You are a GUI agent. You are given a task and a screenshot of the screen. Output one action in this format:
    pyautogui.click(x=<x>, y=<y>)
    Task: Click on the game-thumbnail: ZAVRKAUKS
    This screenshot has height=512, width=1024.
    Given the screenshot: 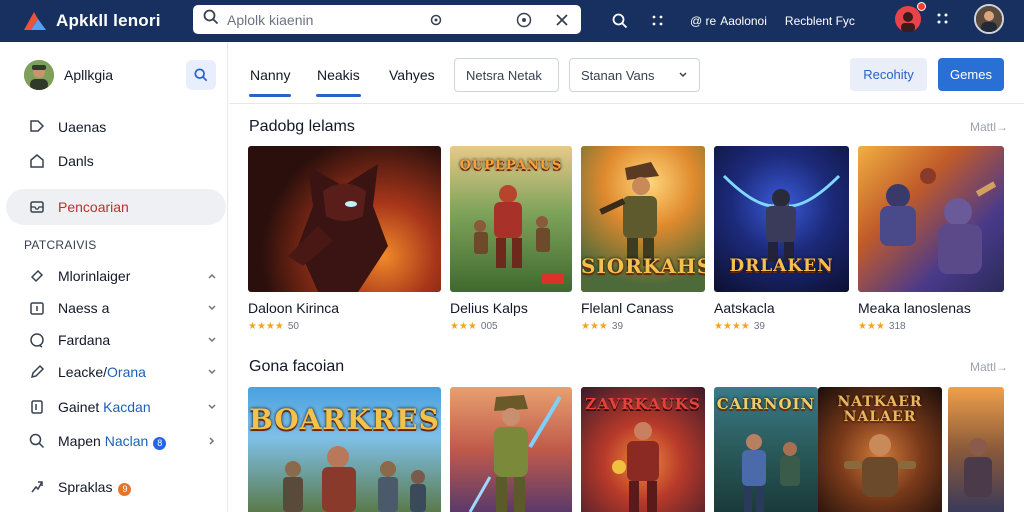 What is the action you would take?
    pyautogui.click(x=643, y=449)
    